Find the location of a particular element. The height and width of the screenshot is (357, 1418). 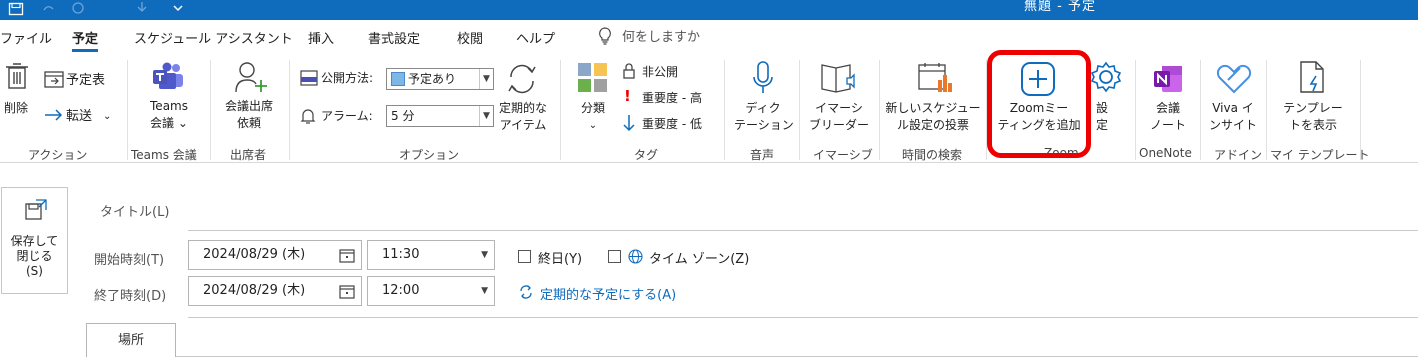

tab-format: 書式設定 is located at coordinates (394, 37).